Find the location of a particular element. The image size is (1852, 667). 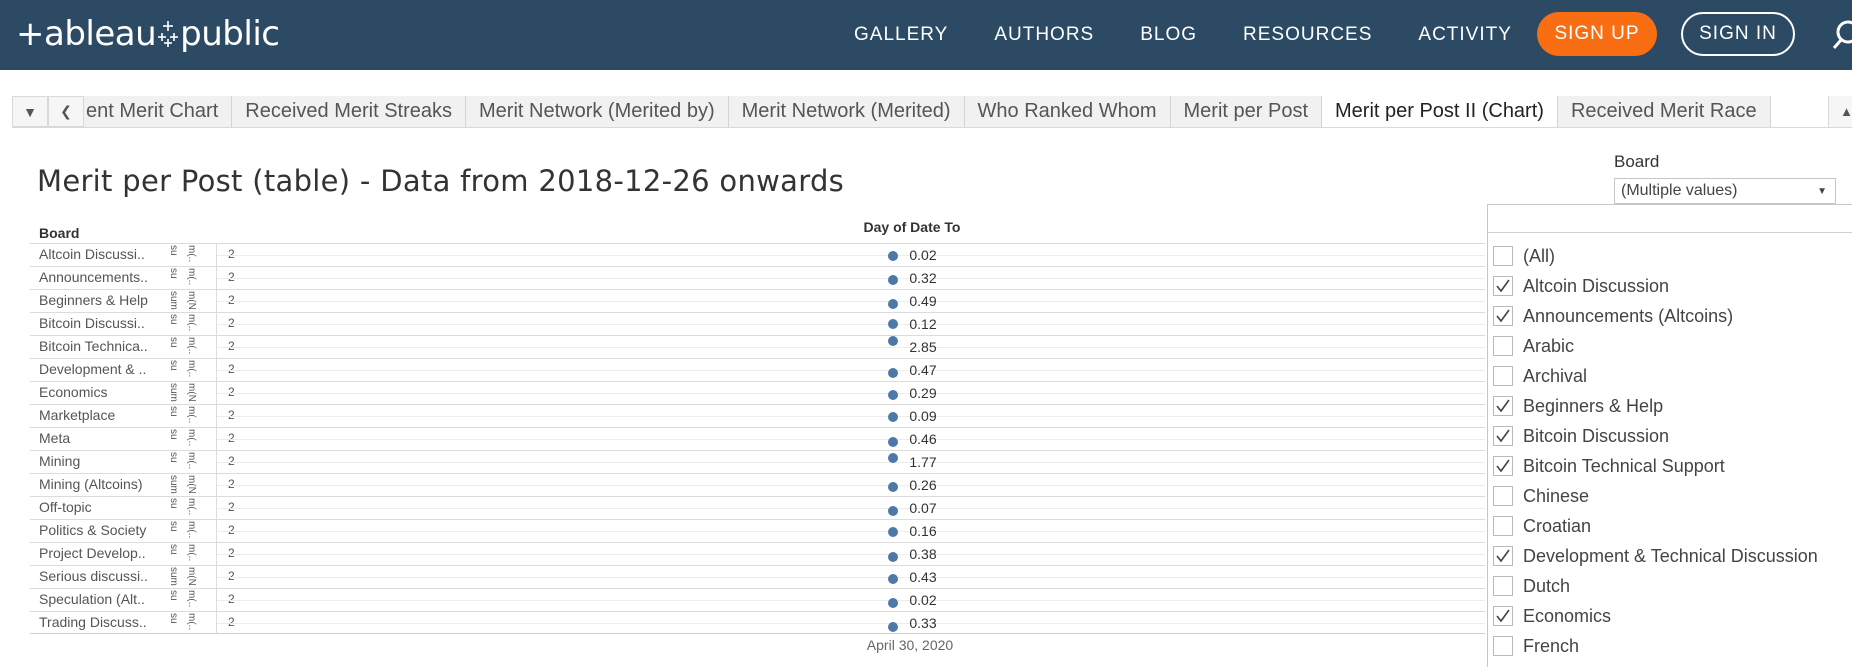

board-filter-option: Bitcoin Technical Support is located at coordinates (1655, 466).